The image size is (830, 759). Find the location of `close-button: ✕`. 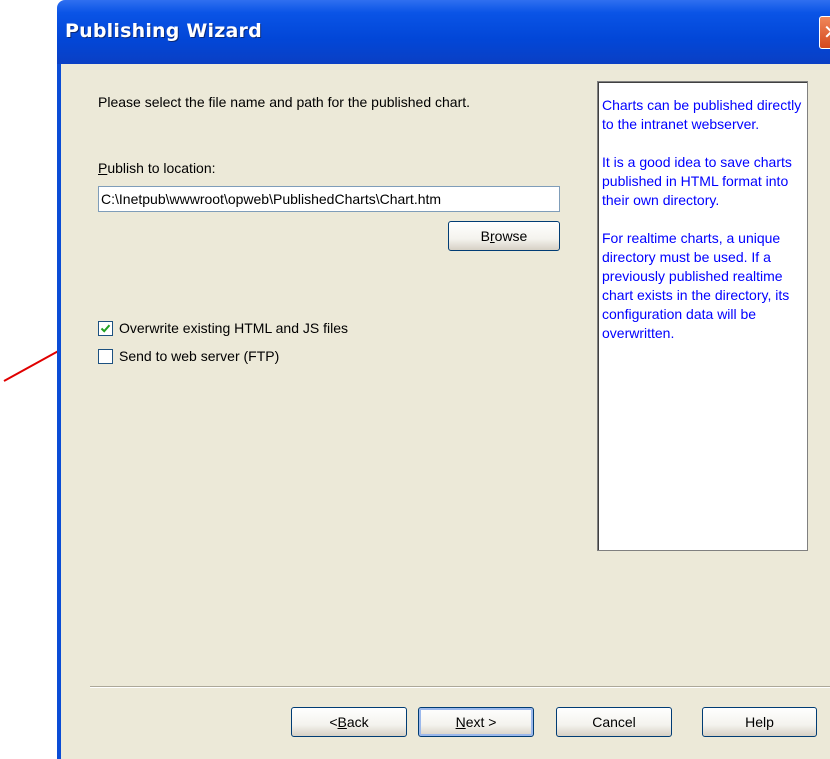

close-button: ✕ is located at coordinates (824, 32).